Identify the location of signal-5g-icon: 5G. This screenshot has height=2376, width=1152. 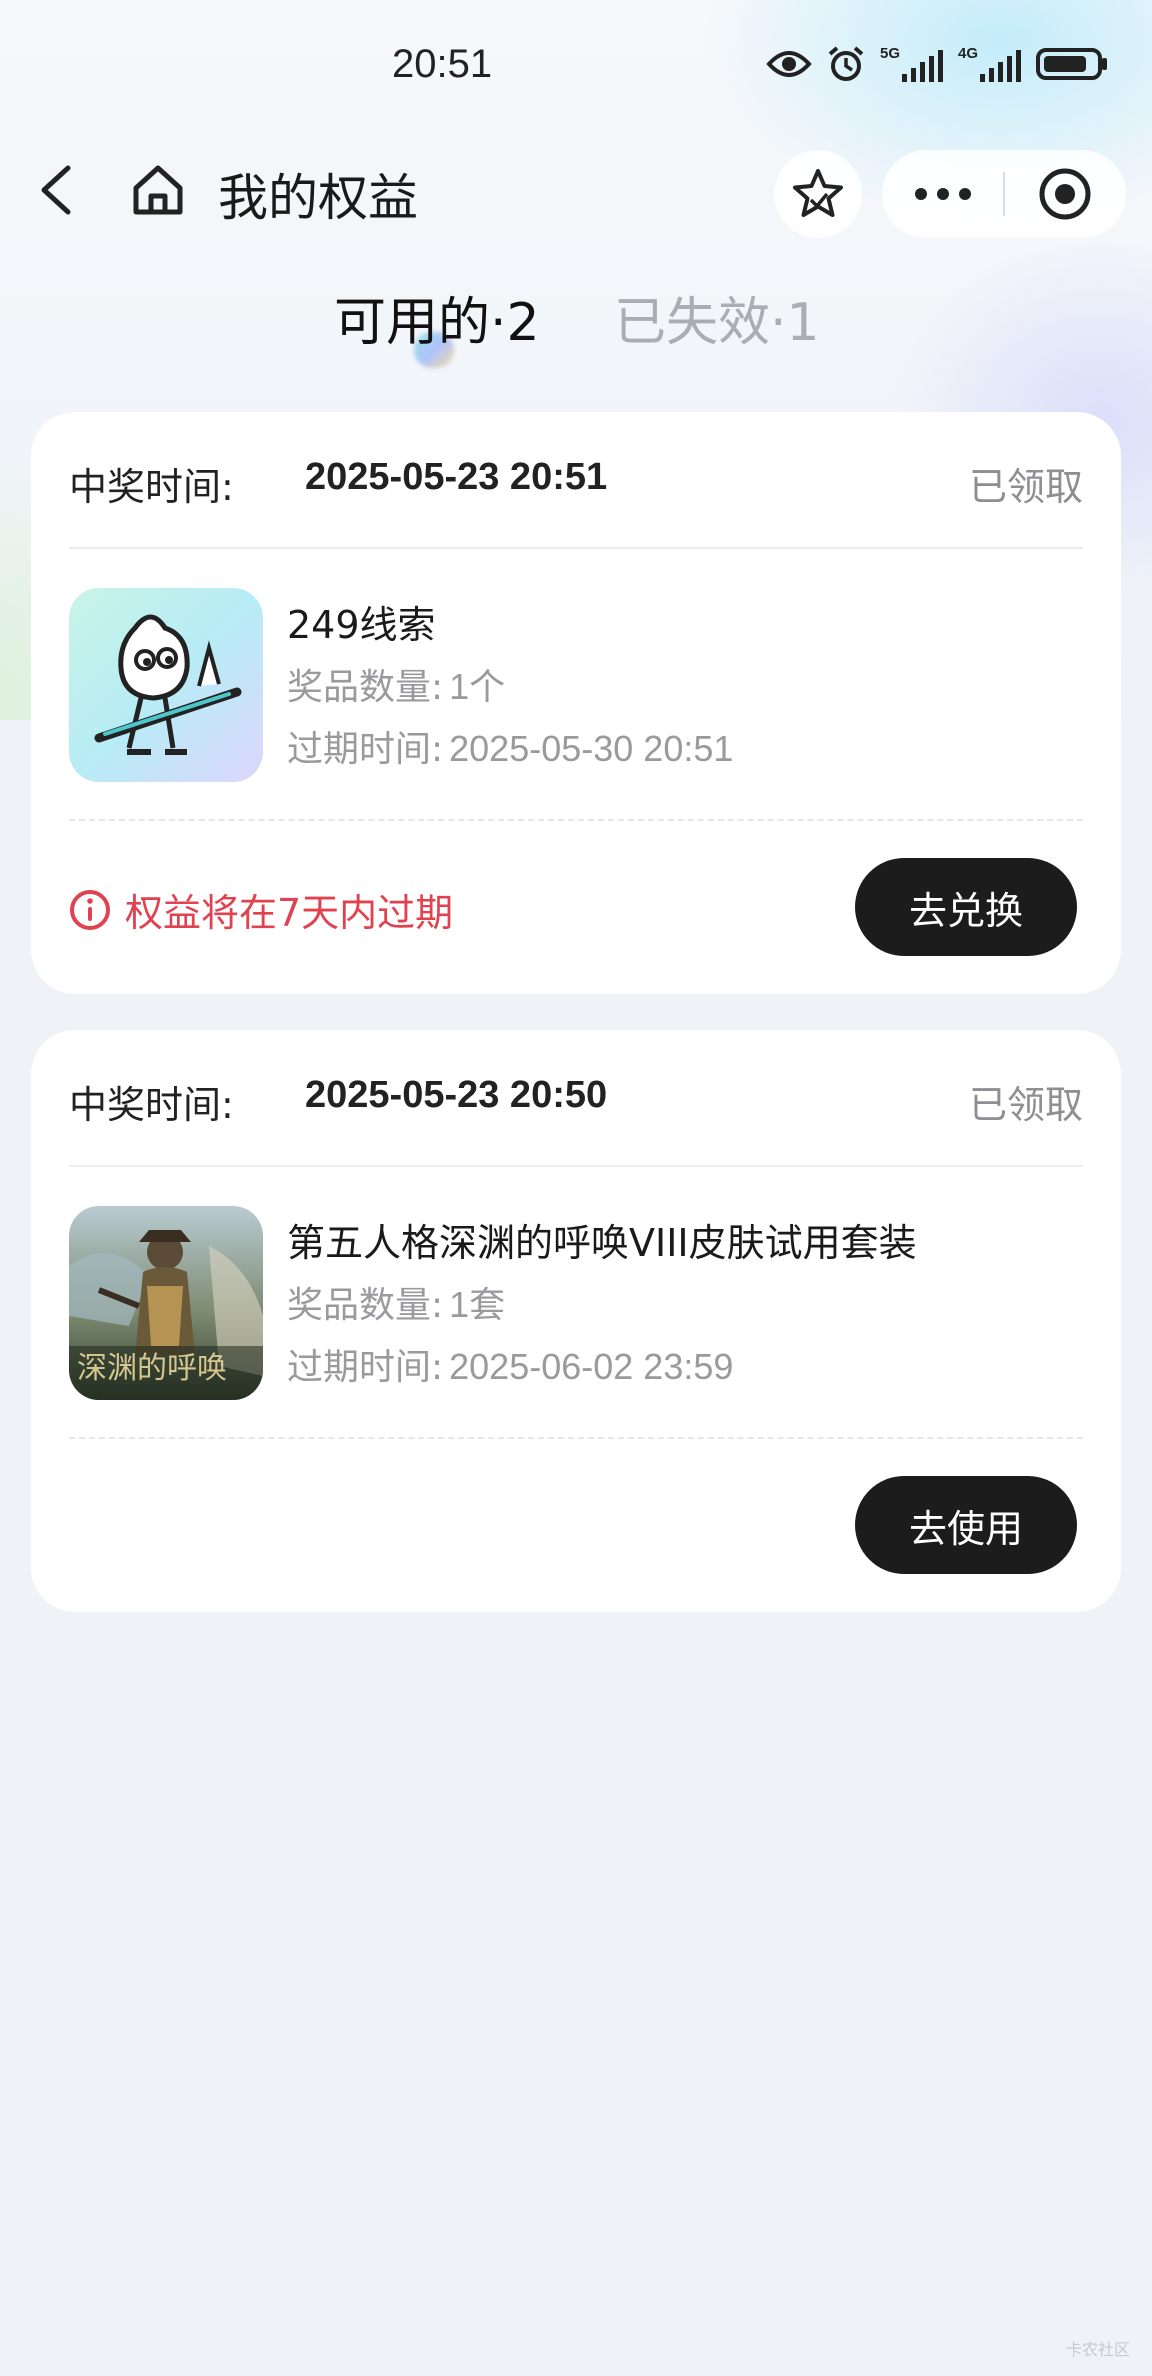
(911, 63).